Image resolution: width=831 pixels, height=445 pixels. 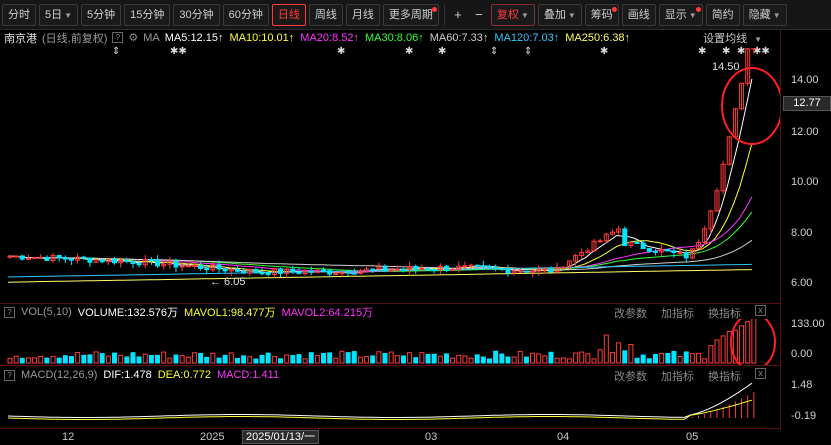 I want to click on ma-value-4: MA60:7.33↑, so click(x=459, y=37).